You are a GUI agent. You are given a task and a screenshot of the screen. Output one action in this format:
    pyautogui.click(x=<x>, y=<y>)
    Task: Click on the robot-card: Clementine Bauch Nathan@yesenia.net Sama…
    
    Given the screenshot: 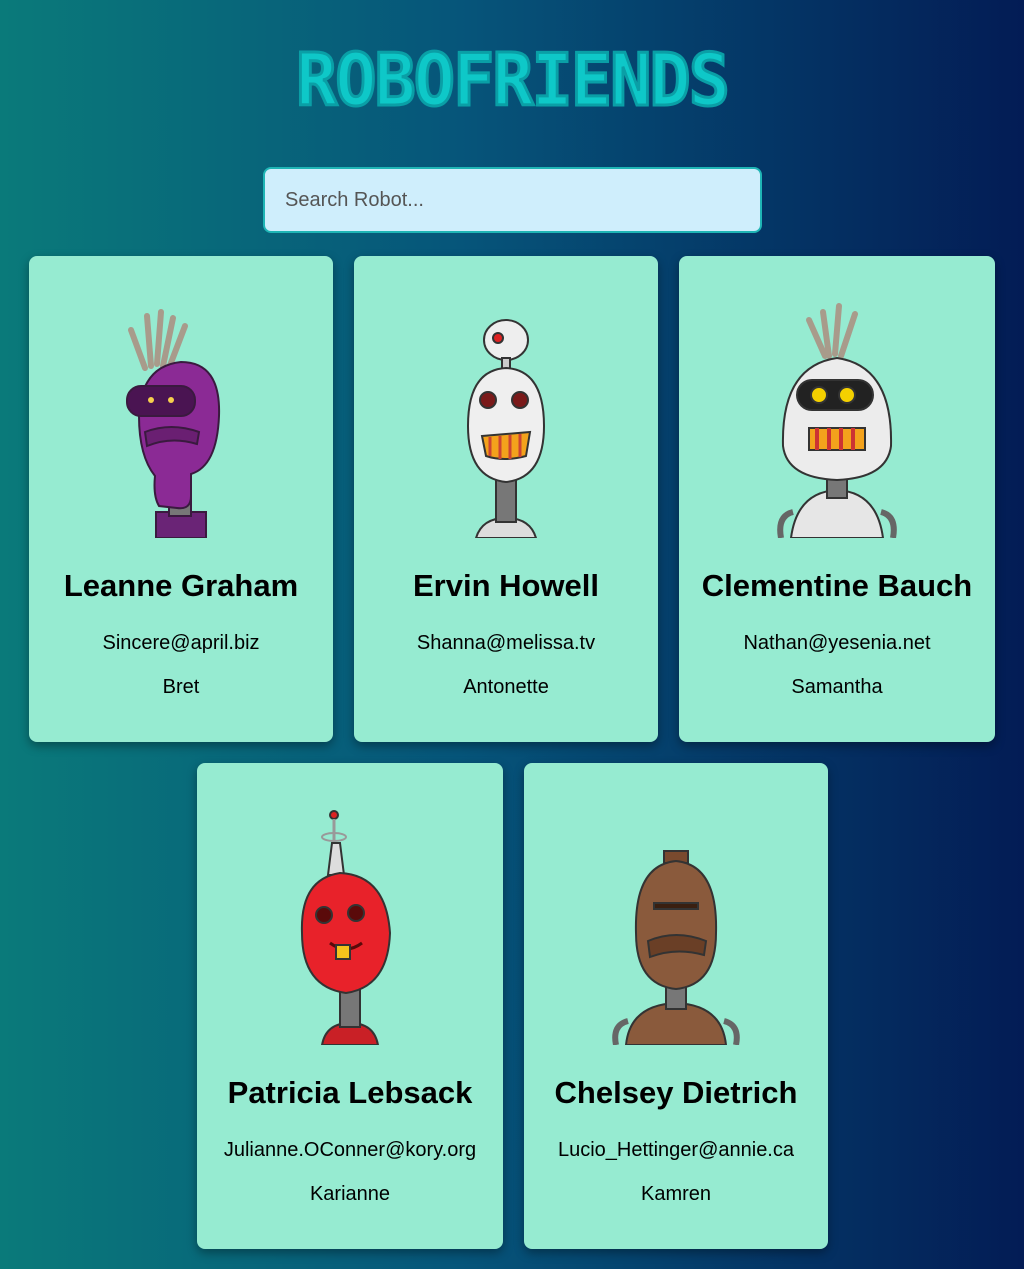 What is the action you would take?
    pyautogui.click(x=837, y=499)
    